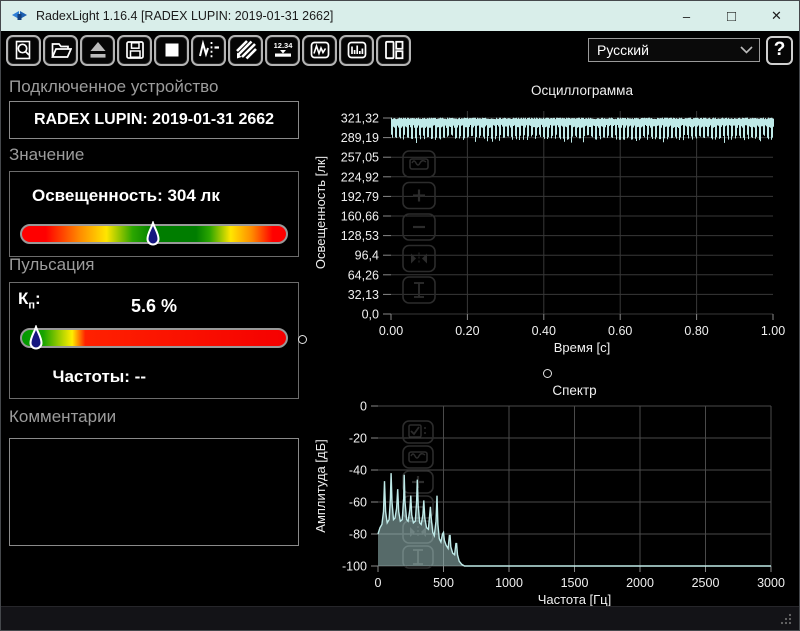 The width and height of the screenshot is (800, 631). What do you see at coordinates (419, 227) in the screenshot?
I see `zoom-out-button` at bounding box center [419, 227].